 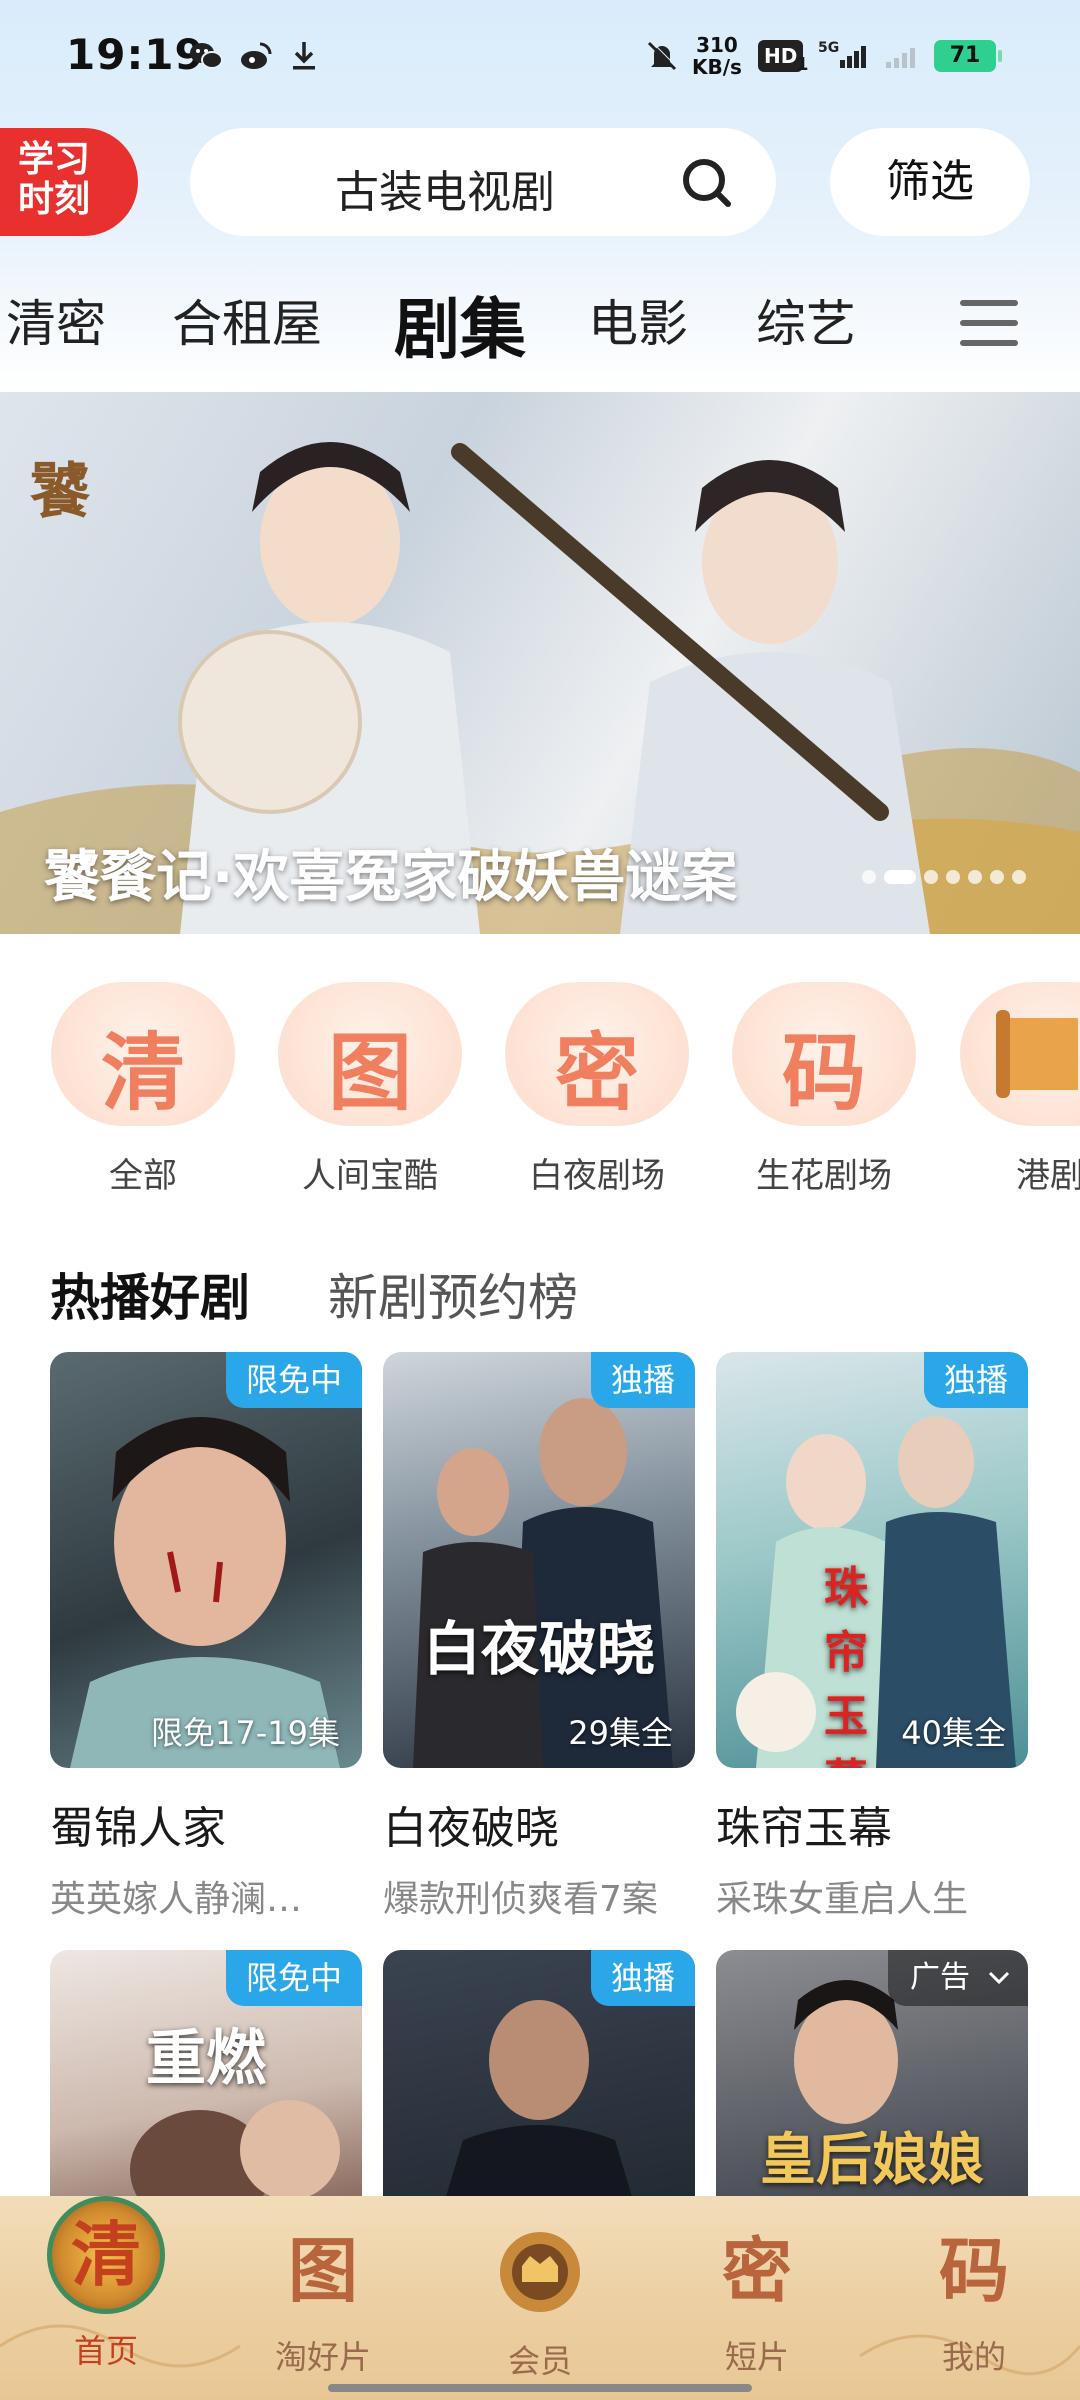 What do you see at coordinates (620, 1733) in the screenshot?
I see `episode-info: 29集全` at bounding box center [620, 1733].